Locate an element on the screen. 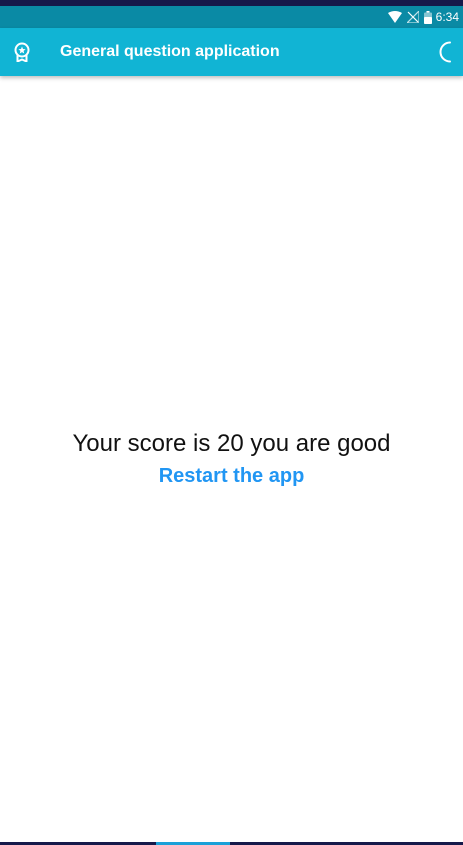 Image resolution: width=463 pixels, height=845 pixels. status-bar: 6:34 is located at coordinates (231, 17).